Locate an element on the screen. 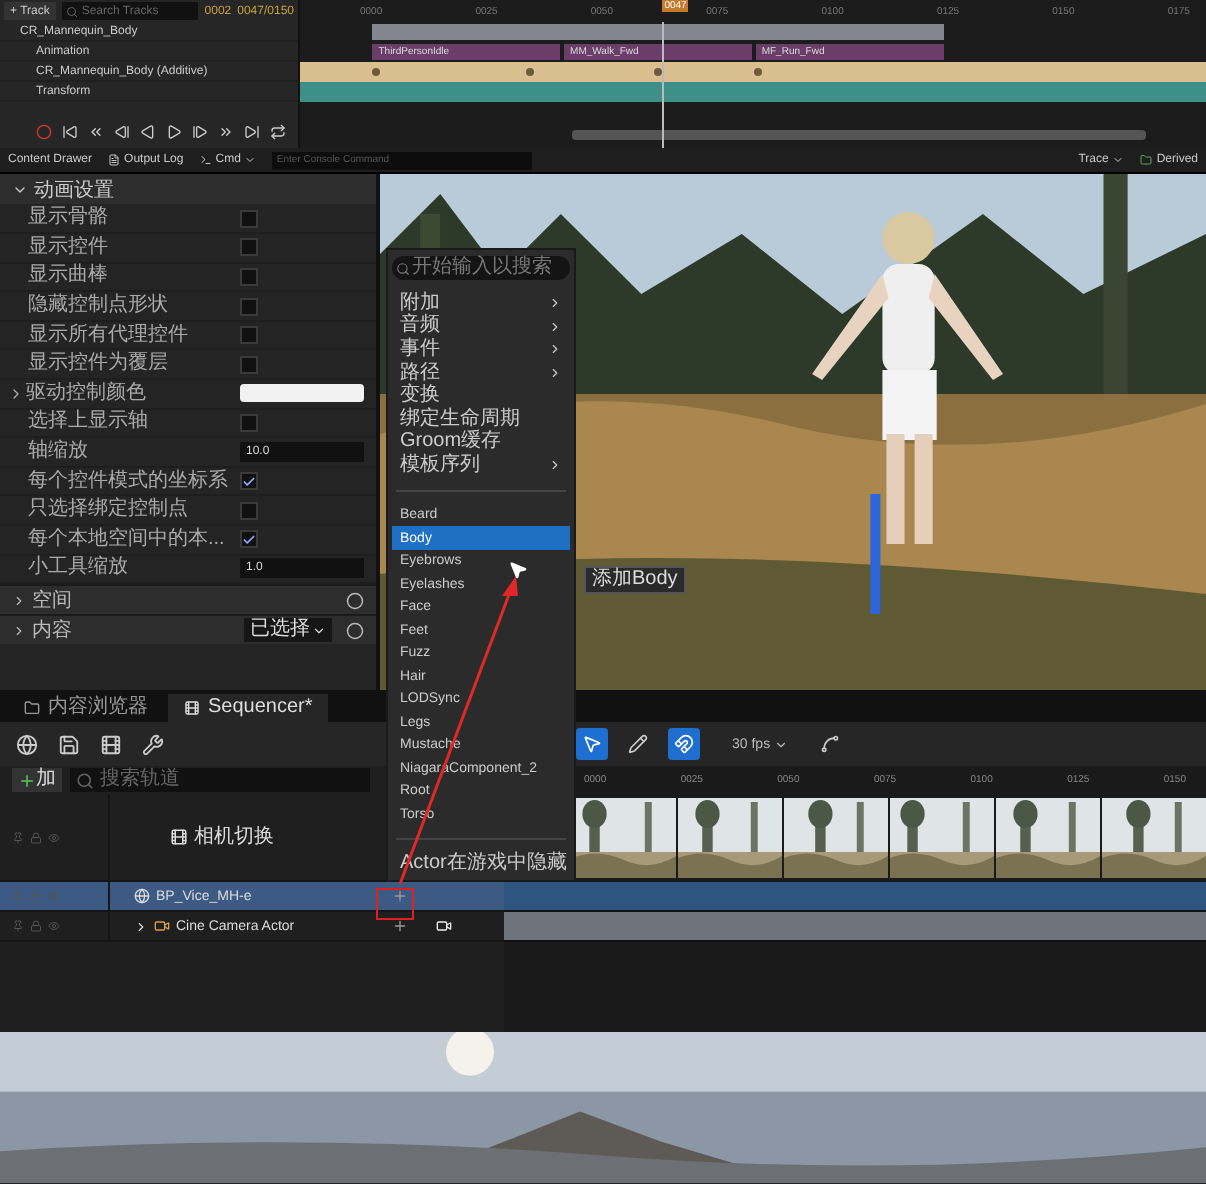 This screenshot has width=1206, height=1184. property-label: 显示控件为覆层 is located at coordinates (98, 364).